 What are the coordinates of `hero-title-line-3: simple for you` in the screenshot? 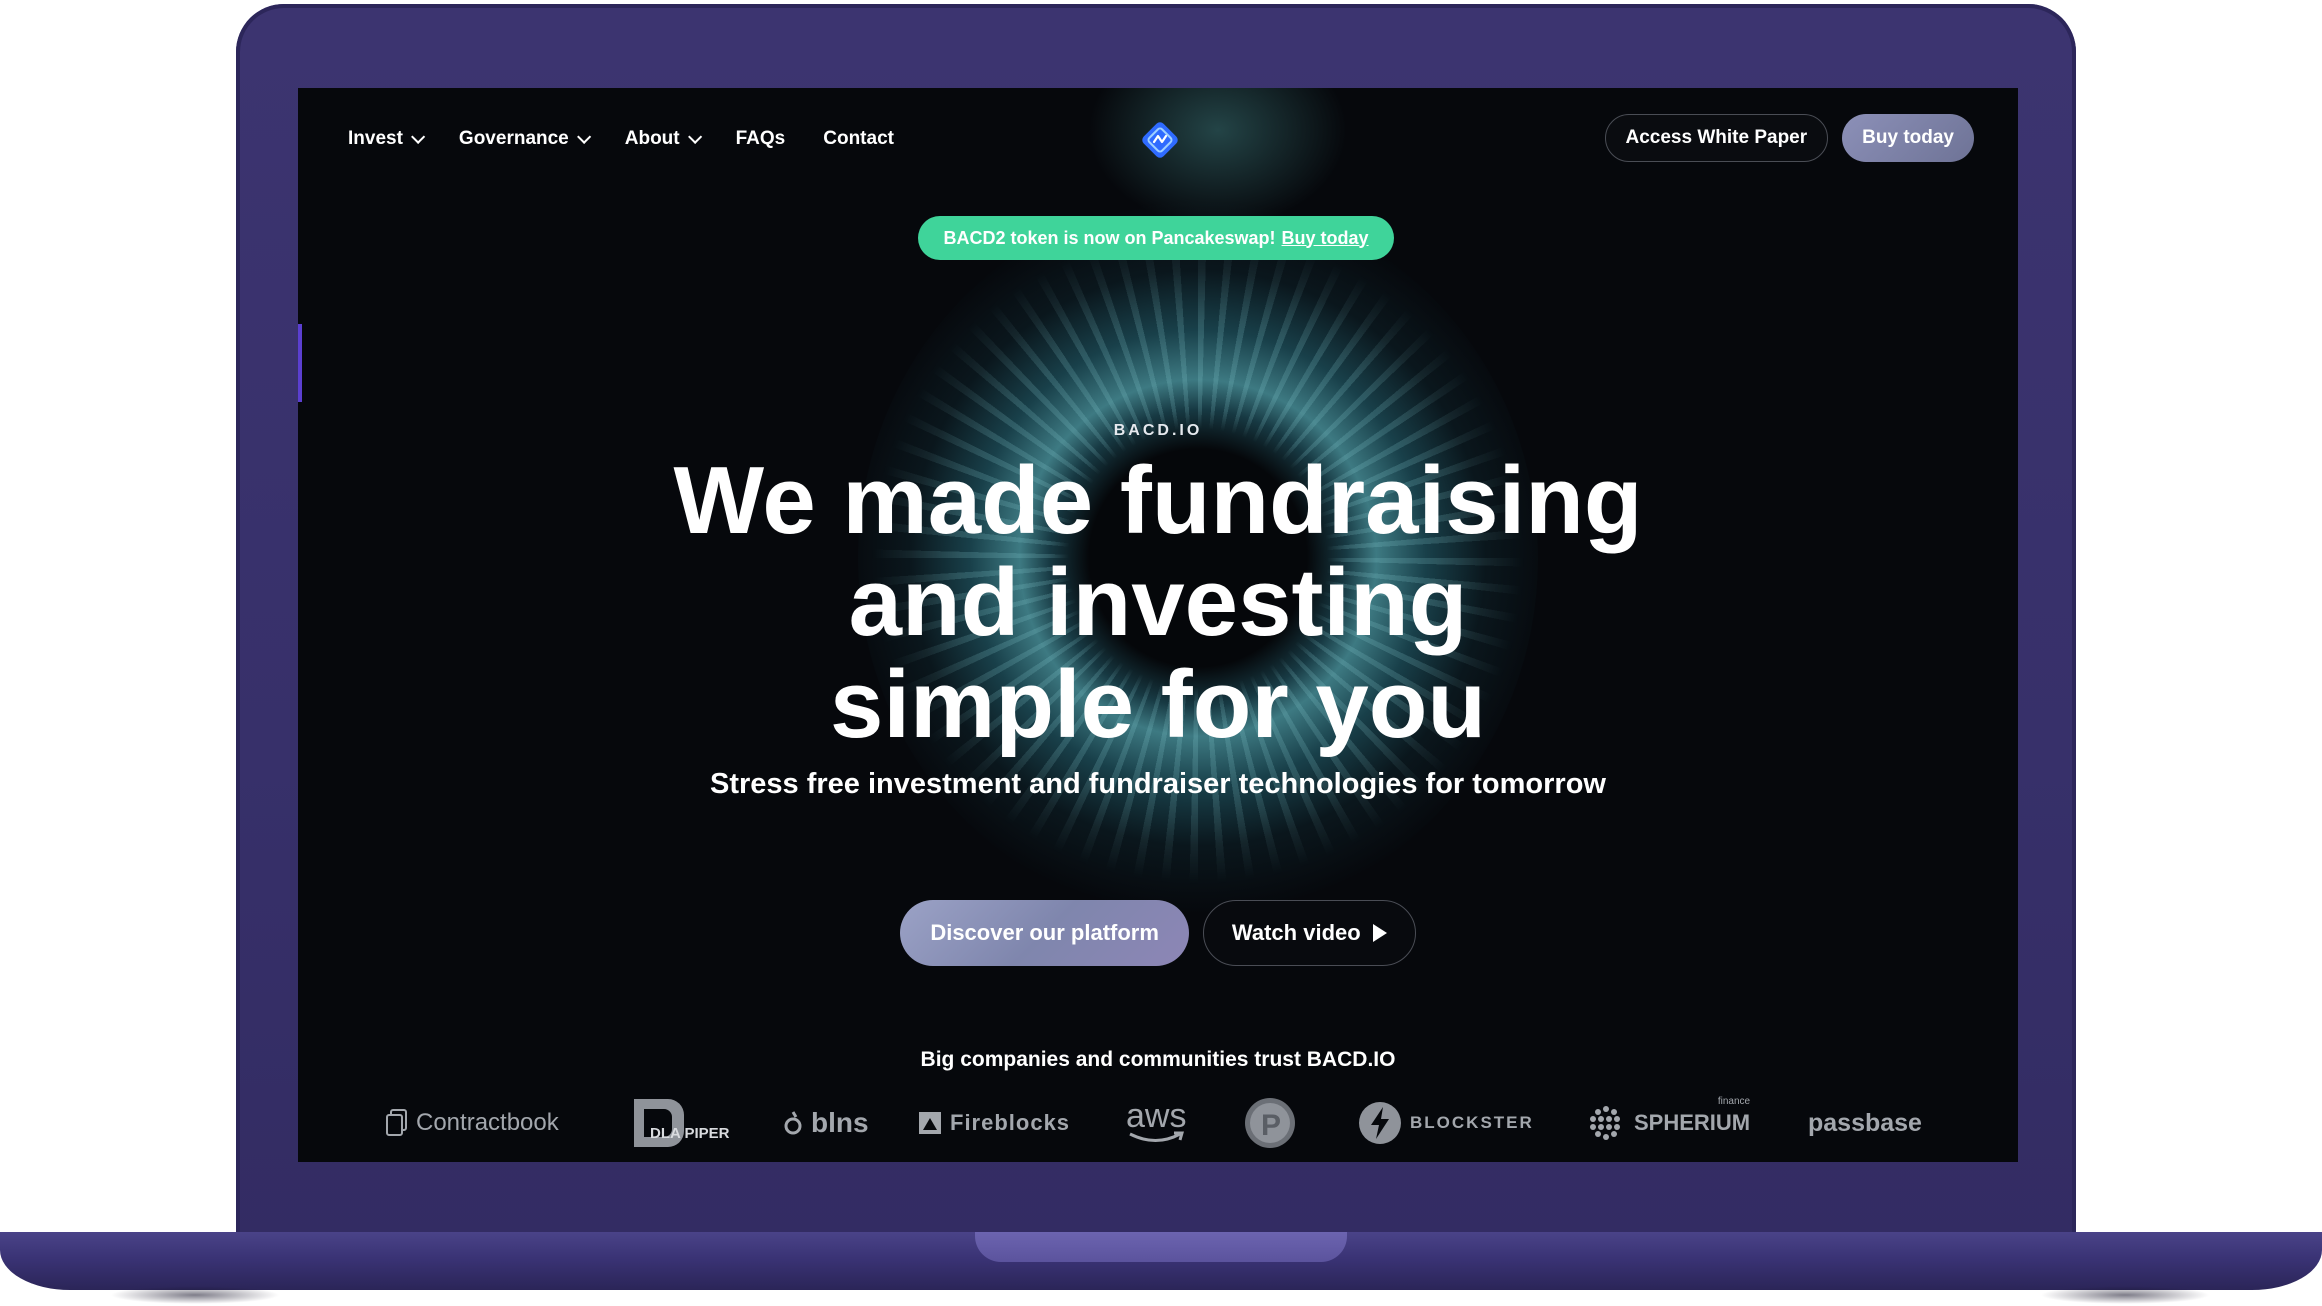 It's located at (1158, 704).